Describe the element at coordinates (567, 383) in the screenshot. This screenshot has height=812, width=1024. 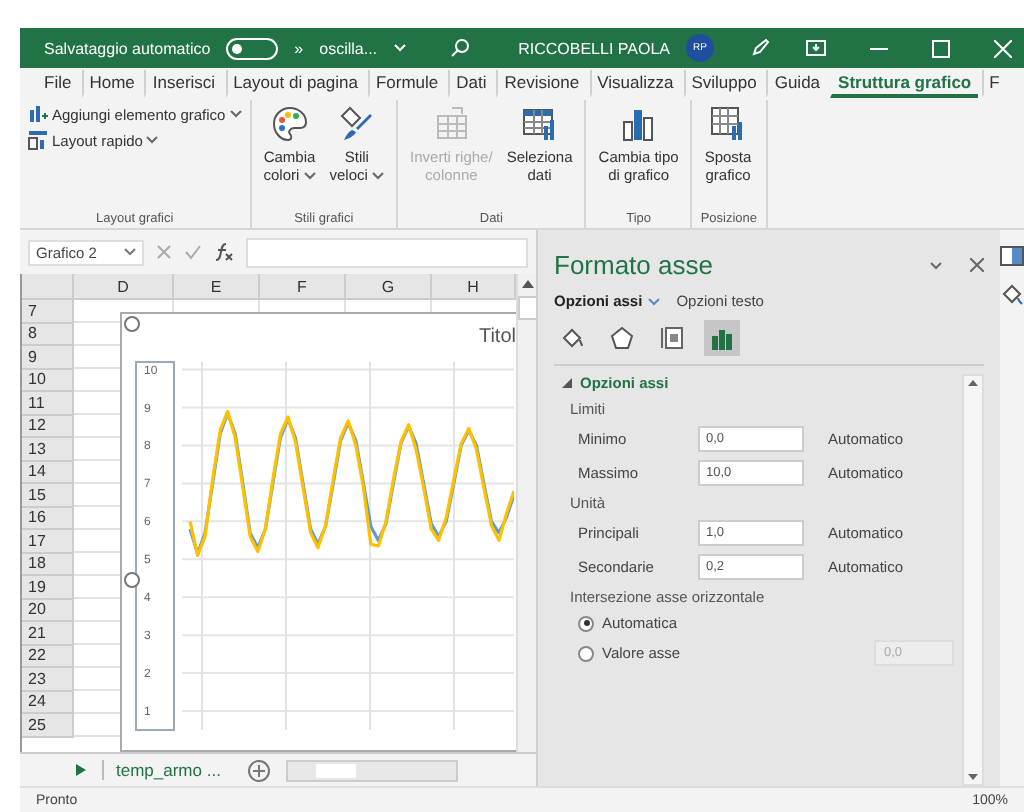
I see `collapse-icon` at that location.